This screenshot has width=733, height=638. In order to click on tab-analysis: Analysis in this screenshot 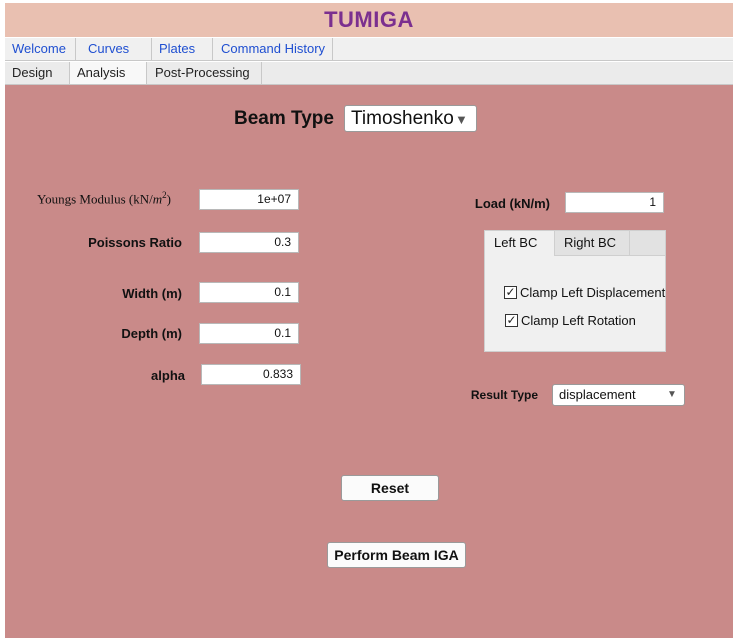, I will do `click(108, 73)`.